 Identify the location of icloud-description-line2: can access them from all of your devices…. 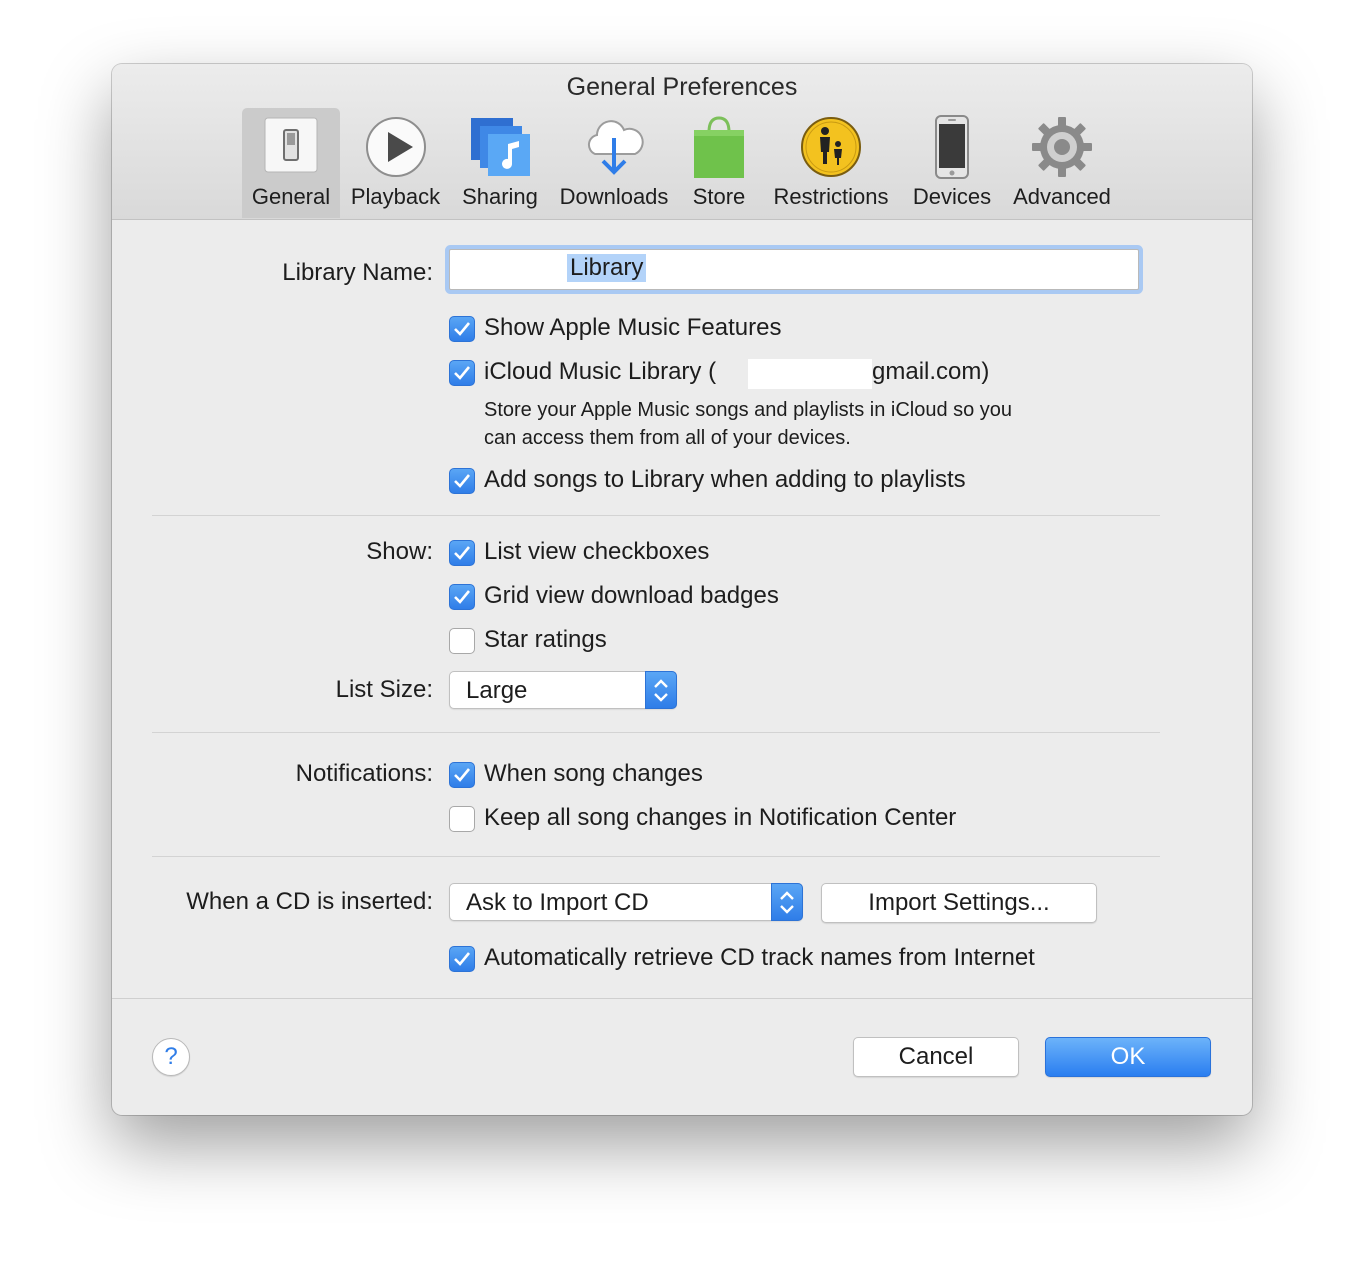
(667, 438).